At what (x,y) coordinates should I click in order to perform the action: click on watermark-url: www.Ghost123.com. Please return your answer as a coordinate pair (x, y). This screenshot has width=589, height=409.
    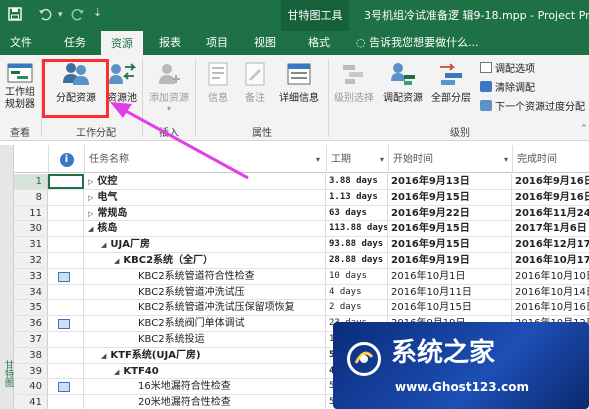
    Looking at the image, I should click on (462, 387).